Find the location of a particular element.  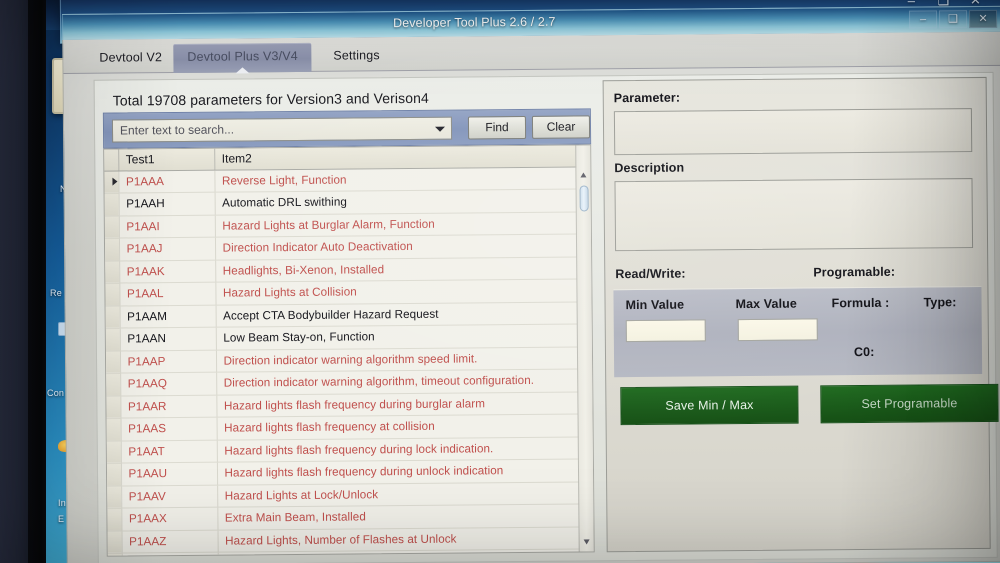

cell-test1: P1AAV is located at coordinates (169, 496).